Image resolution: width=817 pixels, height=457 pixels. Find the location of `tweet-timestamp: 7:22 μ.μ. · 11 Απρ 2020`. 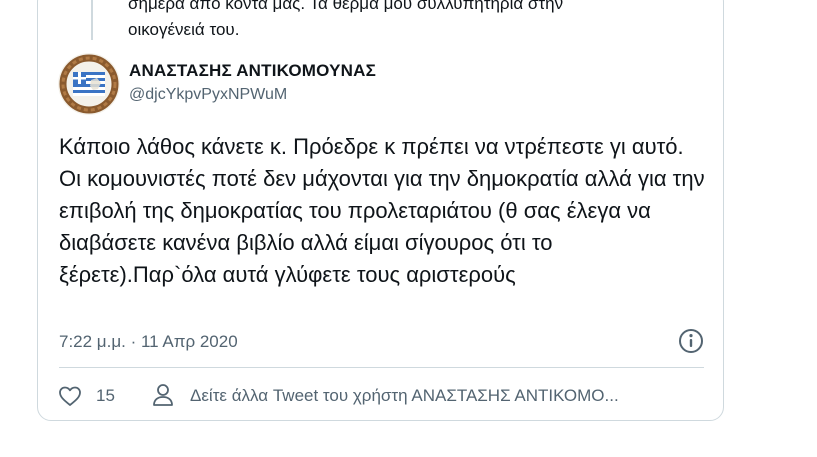

tweet-timestamp: 7:22 μ.μ. · 11 Απρ 2020 is located at coordinates (148, 342).